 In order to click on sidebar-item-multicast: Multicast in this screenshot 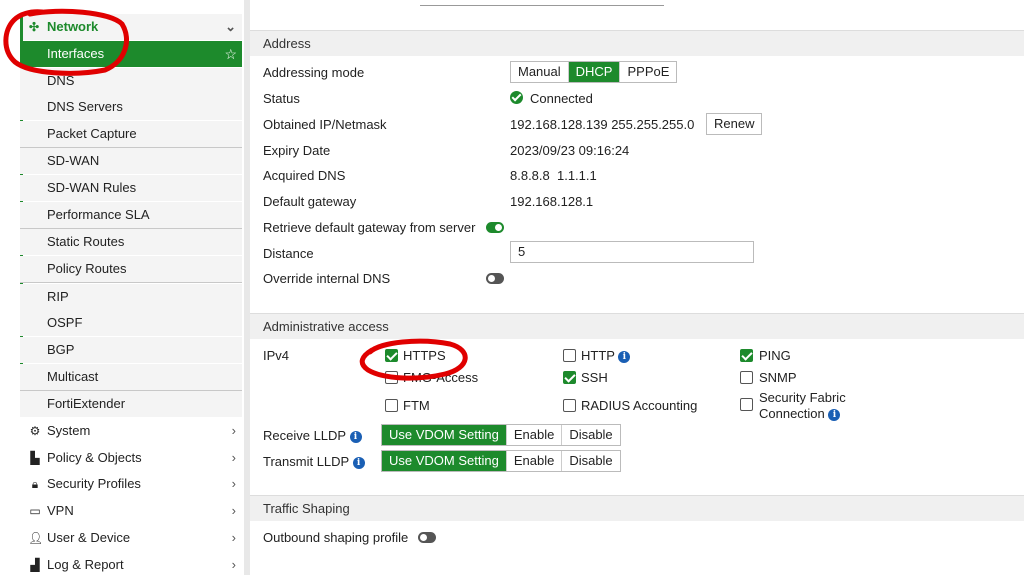, I will do `click(131, 377)`.